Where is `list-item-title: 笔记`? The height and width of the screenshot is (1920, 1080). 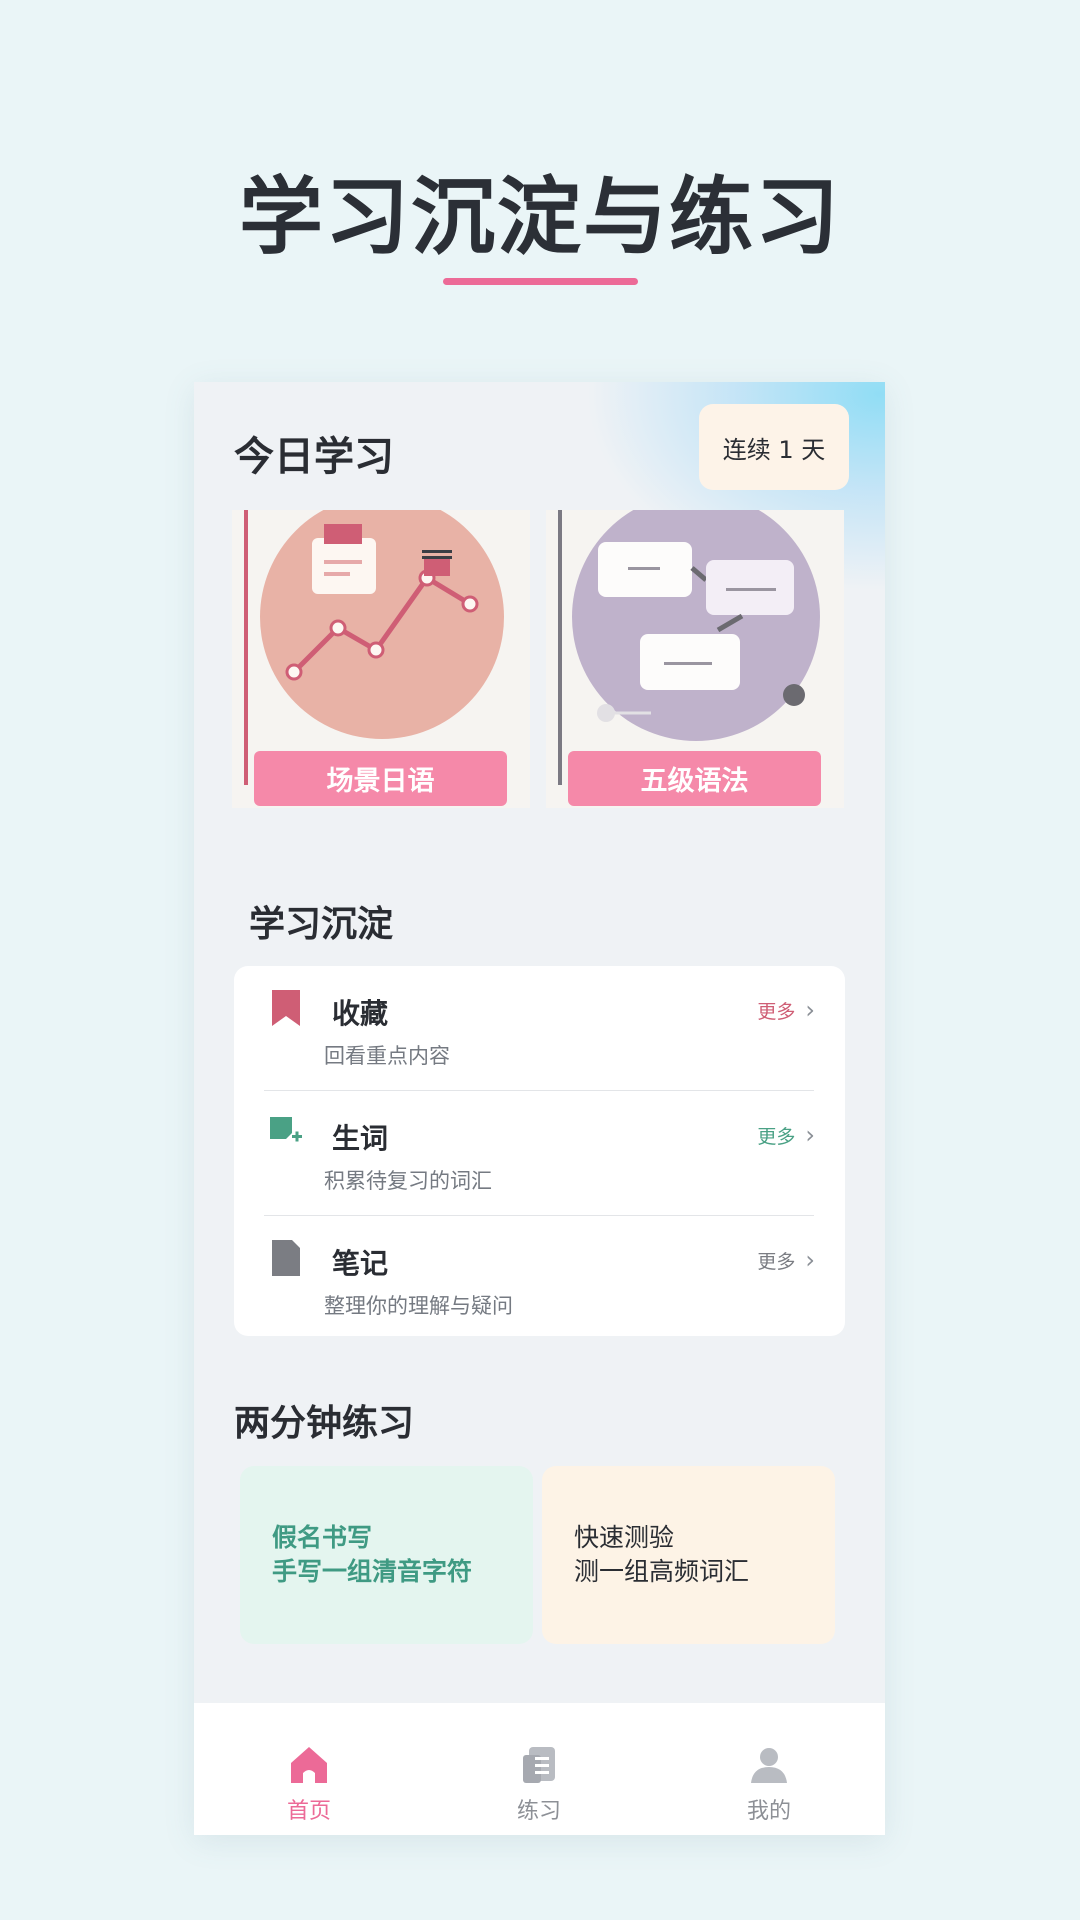 list-item-title: 笔记 is located at coordinates (360, 1263).